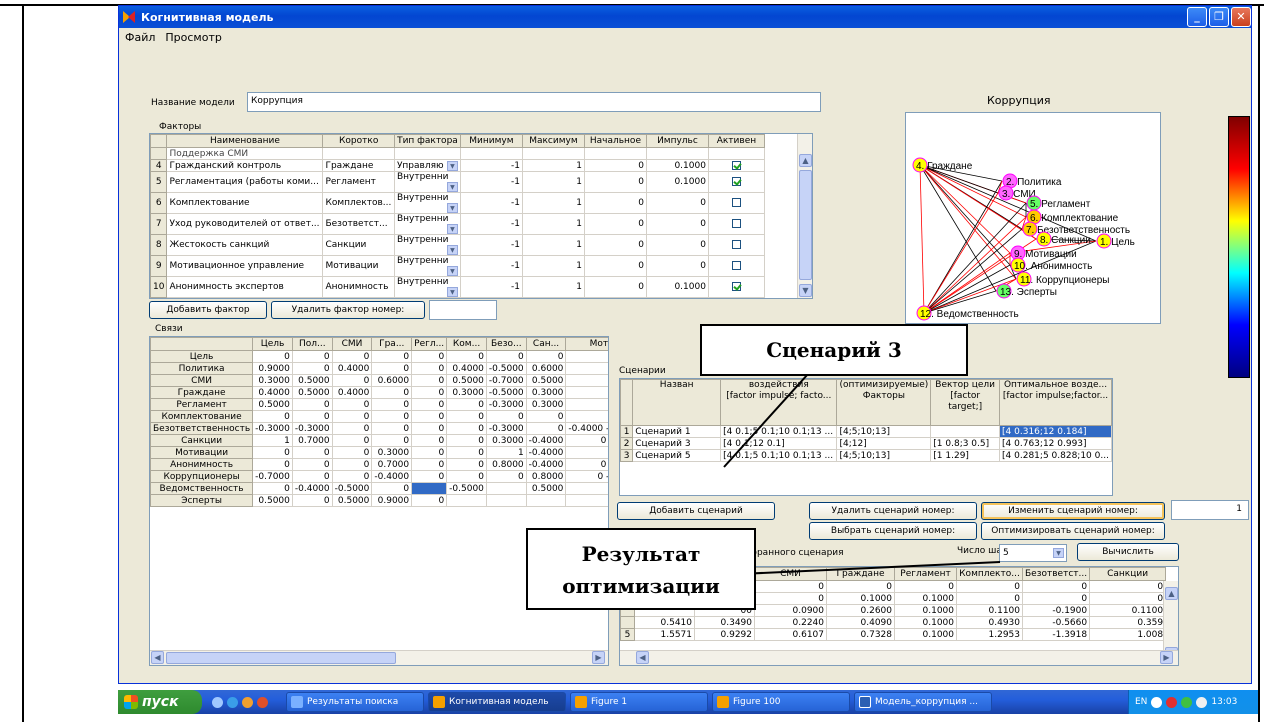 Image resolution: width=1264 pixels, height=722 pixels. I want to click on lang-indicator: EN, so click(1141, 702).